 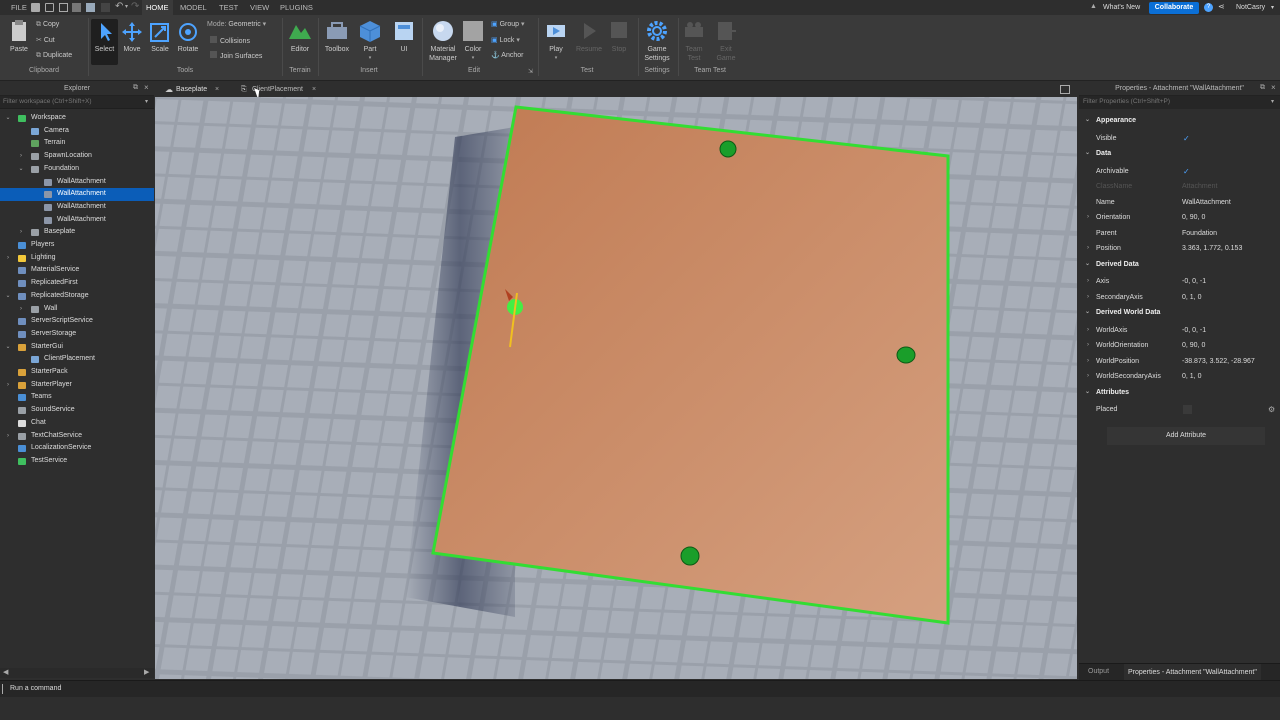 I want to click on tree-item: ⌄ StarterGui, so click(x=77, y=347).